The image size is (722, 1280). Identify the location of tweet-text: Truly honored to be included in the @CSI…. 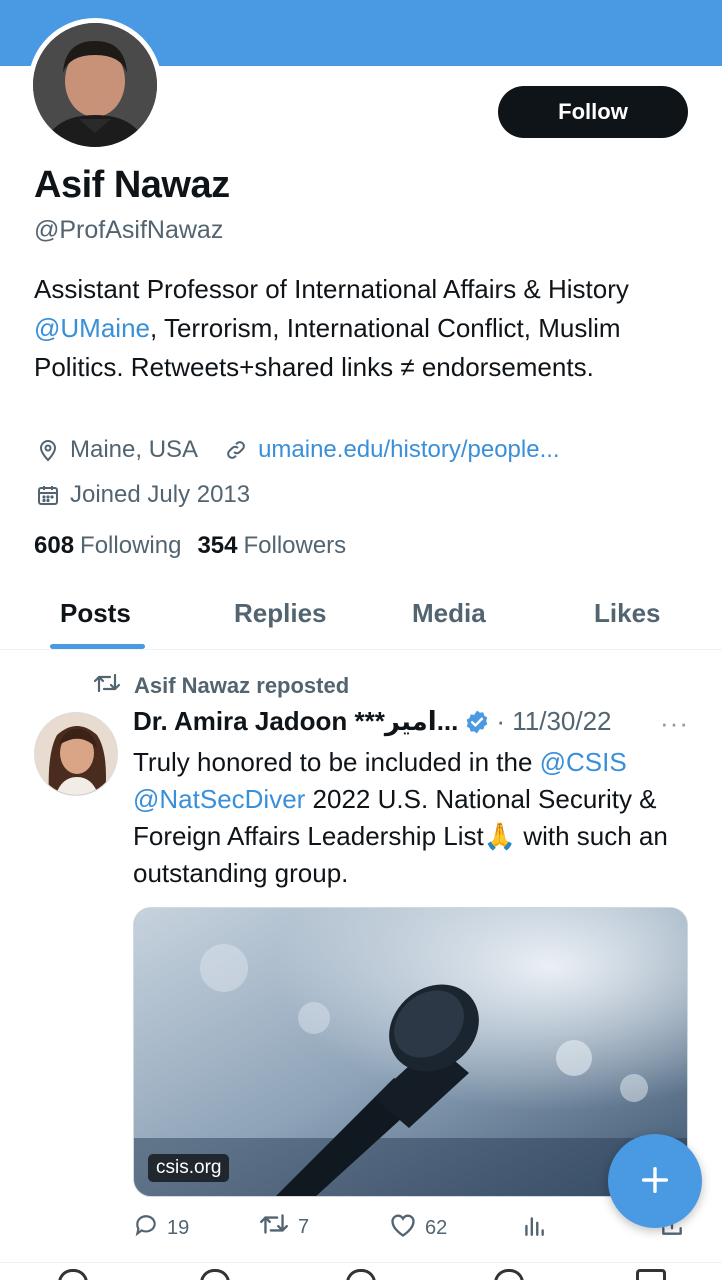
(418, 818).